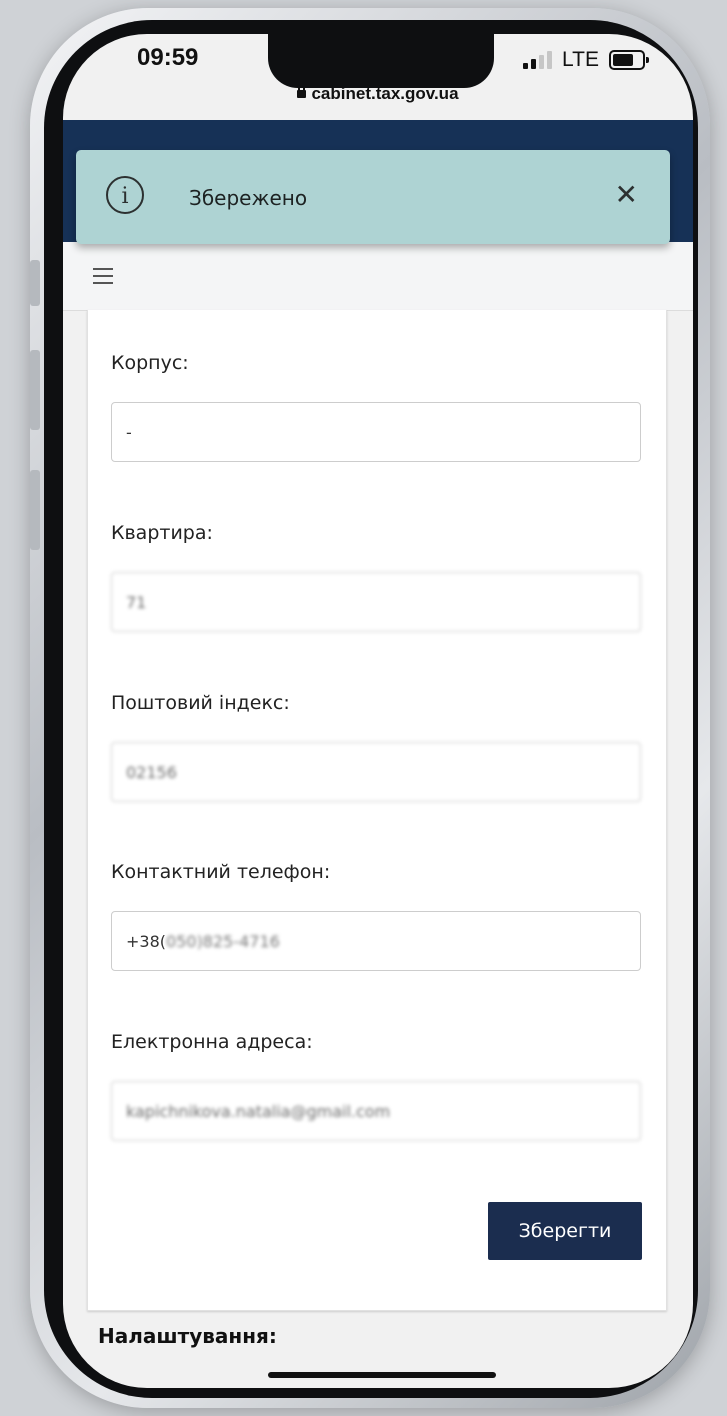  Describe the element at coordinates (35, 390) in the screenshot. I see `volume-up-button` at that location.